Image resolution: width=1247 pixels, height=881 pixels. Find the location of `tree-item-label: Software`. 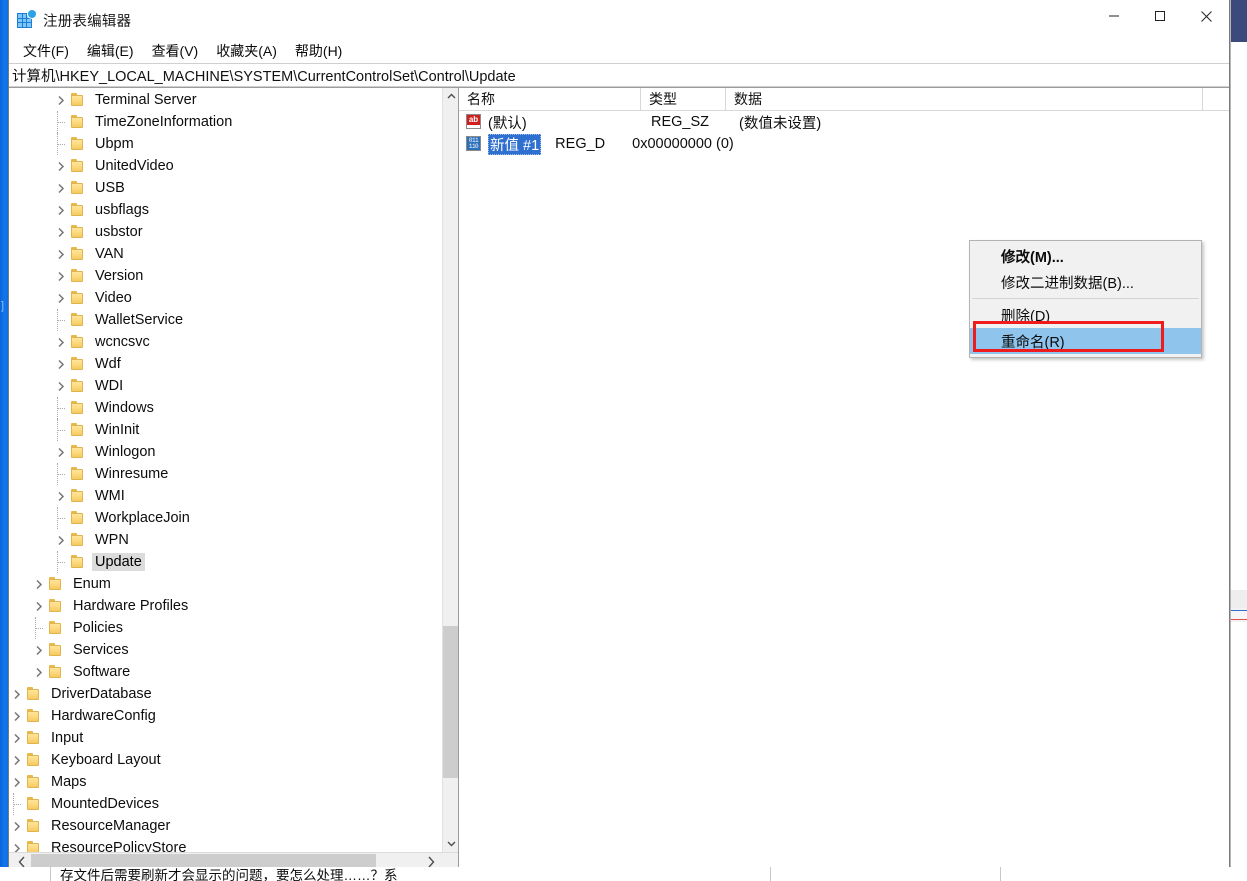

tree-item-label: Software is located at coordinates (102, 672).